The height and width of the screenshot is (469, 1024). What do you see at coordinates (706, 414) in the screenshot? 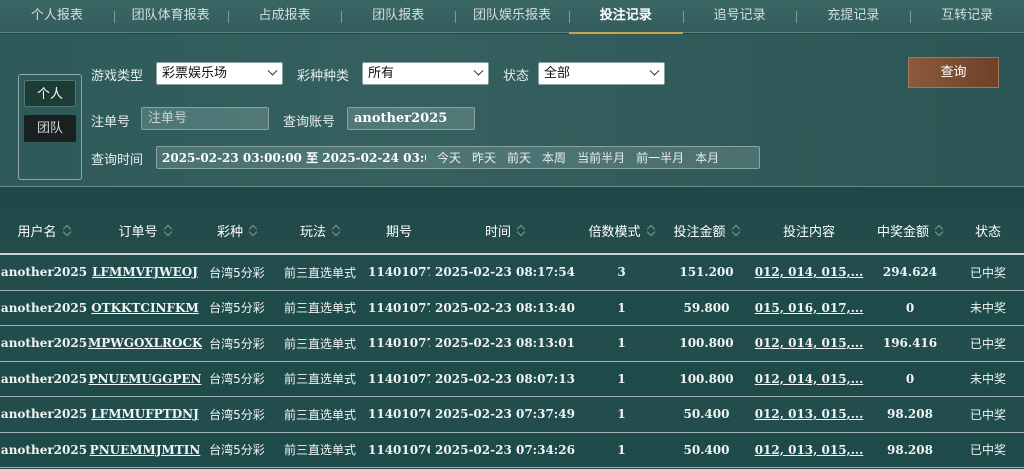
I see `cell-bet-amount: 50.400` at bounding box center [706, 414].